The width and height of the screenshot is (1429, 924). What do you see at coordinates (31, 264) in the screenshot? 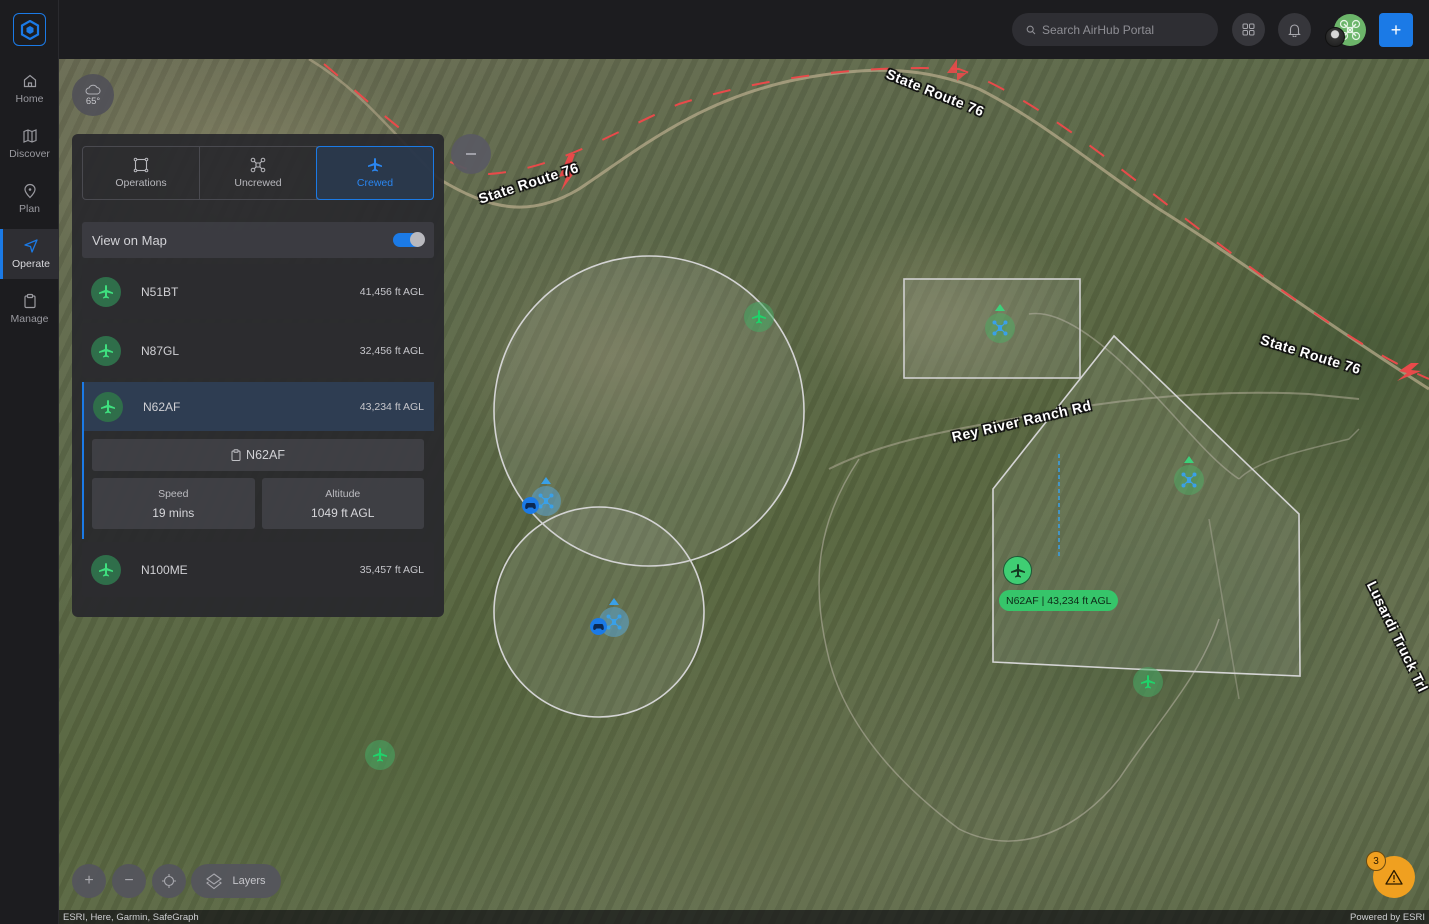
I see `sidebar-item-label: Operate` at bounding box center [31, 264].